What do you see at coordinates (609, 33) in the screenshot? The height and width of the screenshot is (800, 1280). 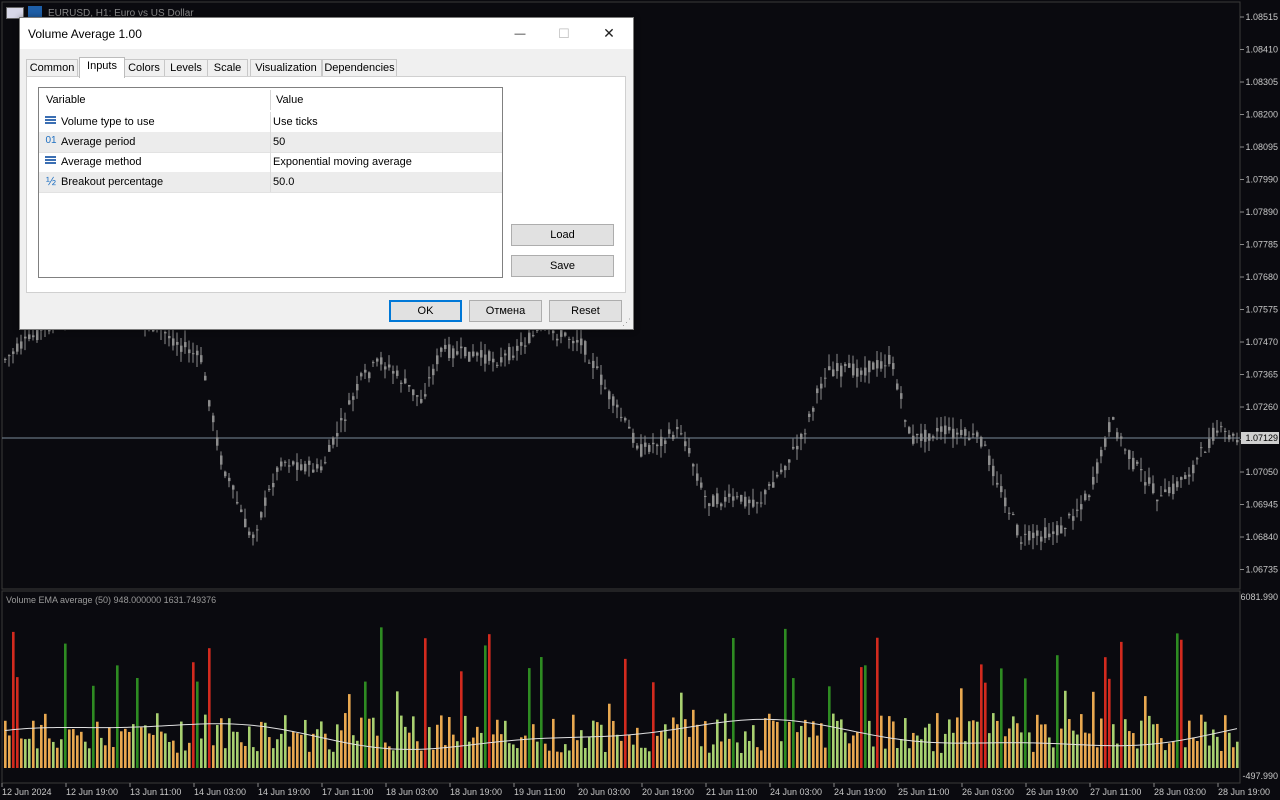 I see `close-button: ✕` at bounding box center [609, 33].